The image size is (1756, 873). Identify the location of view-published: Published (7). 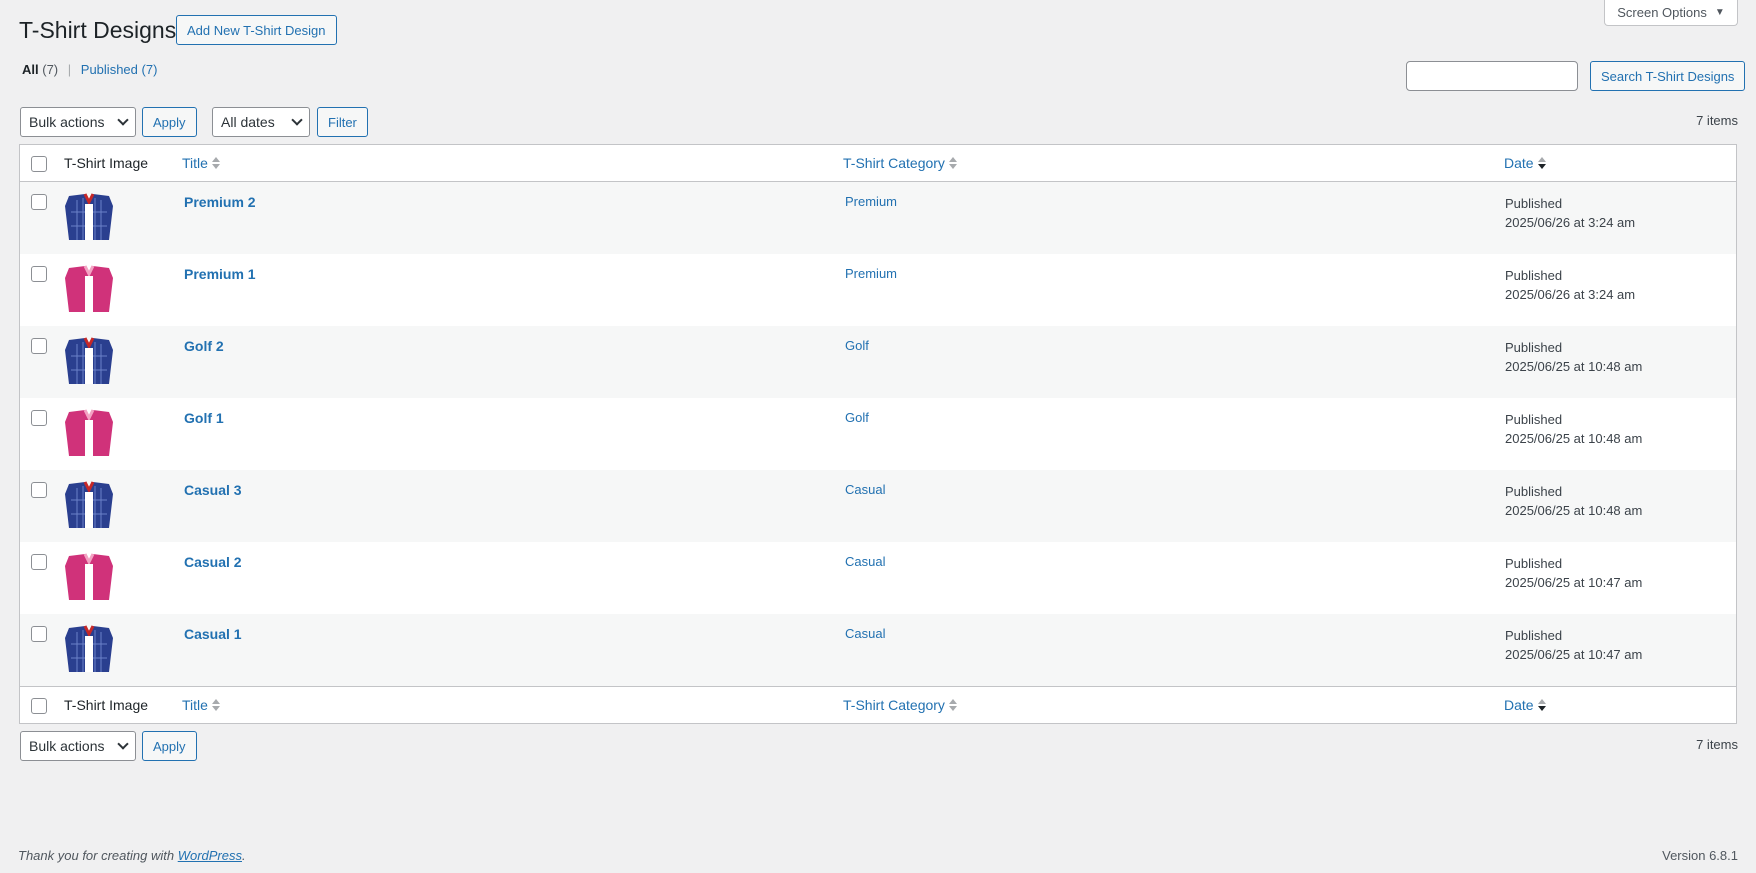
(119, 69).